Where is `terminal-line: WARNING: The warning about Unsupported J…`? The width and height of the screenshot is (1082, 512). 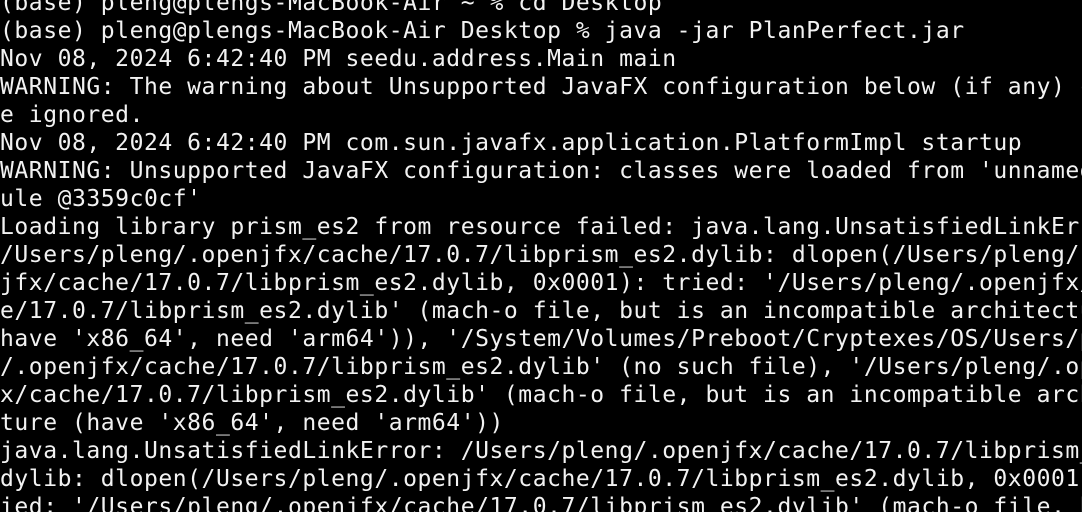
terminal-line: WARNING: The warning about Unsupported J… is located at coordinates (541, 87).